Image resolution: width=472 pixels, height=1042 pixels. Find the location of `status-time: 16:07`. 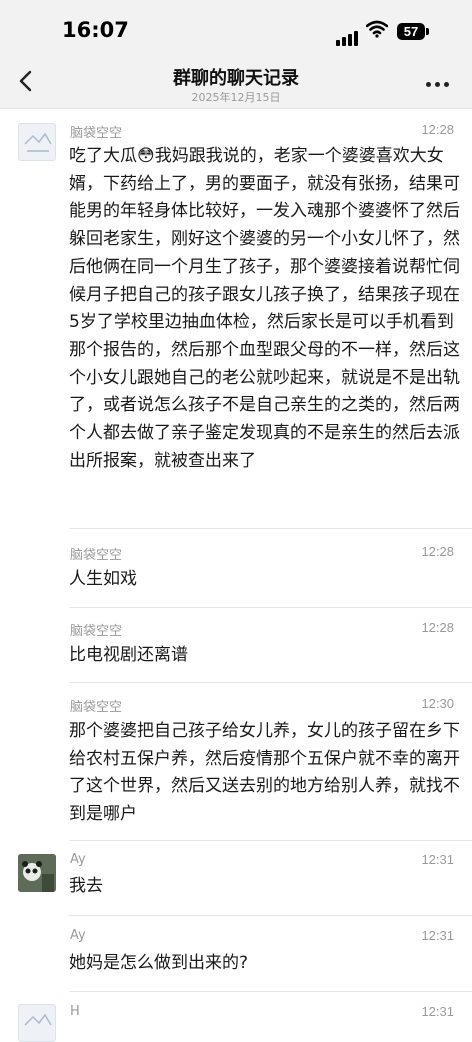

status-time: 16:07 is located at coordinates (95, 30).